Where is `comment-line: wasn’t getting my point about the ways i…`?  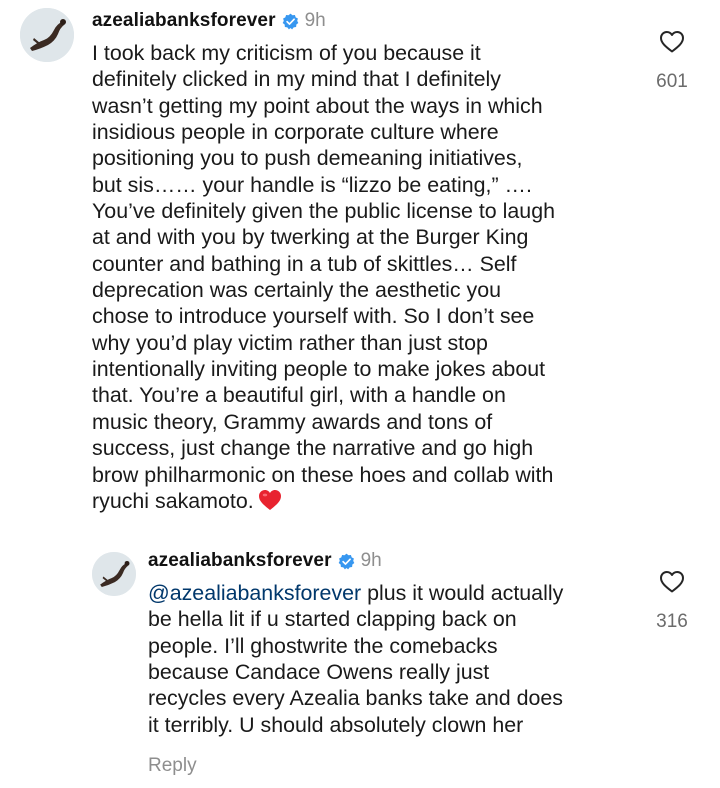
comment-line: wasn’t getting my point about the ways i… is located at coordinates (317, 105).